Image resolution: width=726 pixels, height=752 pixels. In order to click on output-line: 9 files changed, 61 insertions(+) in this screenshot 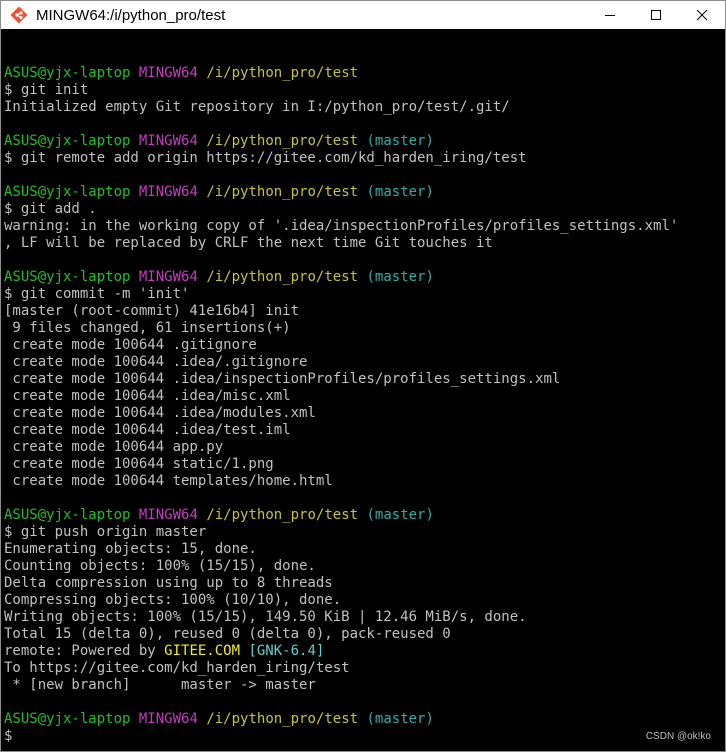, I will do `click(147, 328)`.